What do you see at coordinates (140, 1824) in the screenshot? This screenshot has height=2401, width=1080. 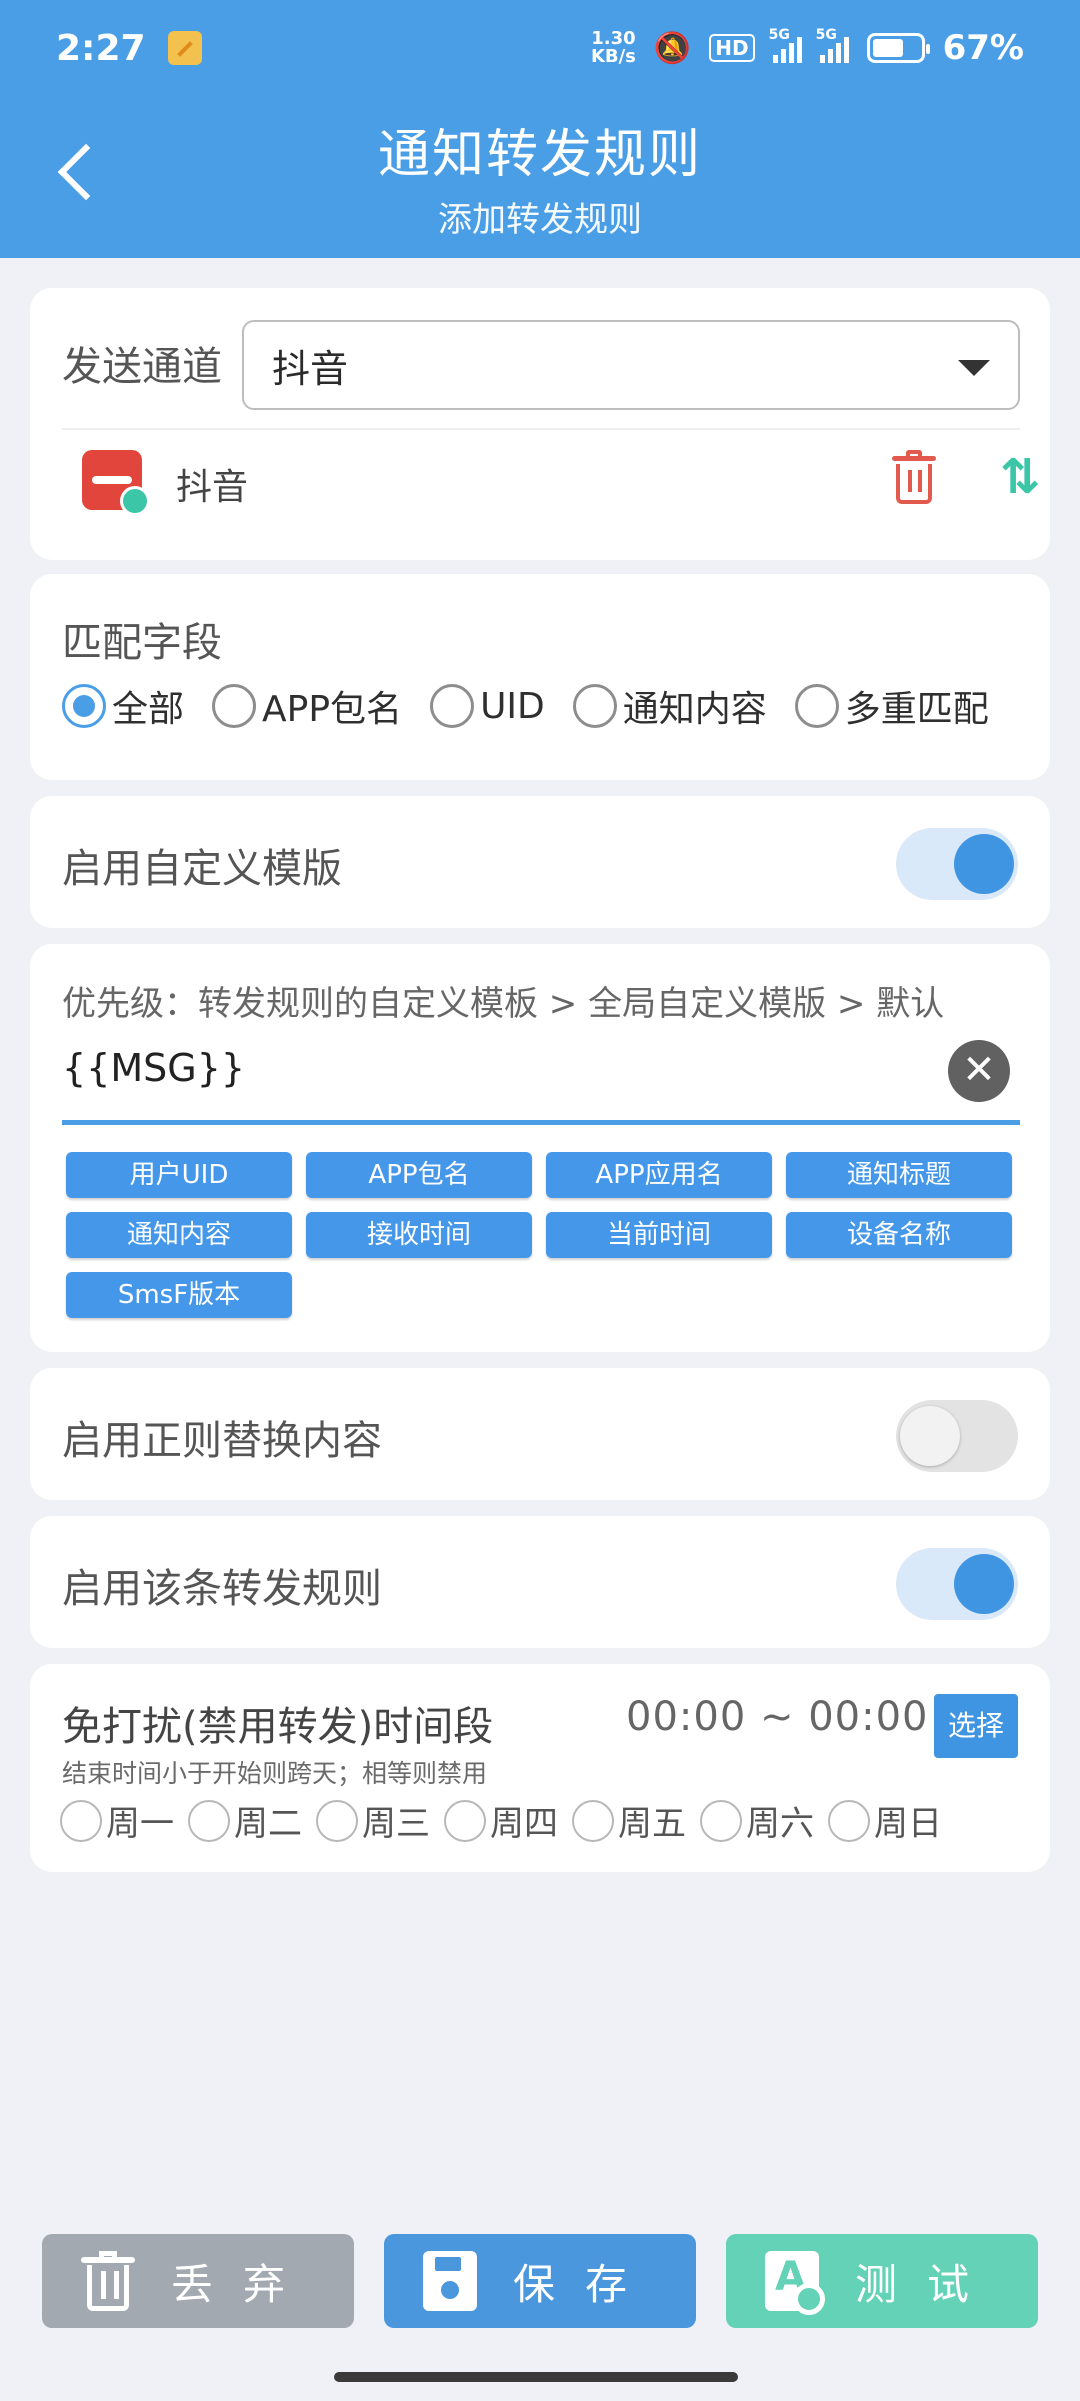 I see `weekday-label: 周一` at bounding box center [140, 1824].